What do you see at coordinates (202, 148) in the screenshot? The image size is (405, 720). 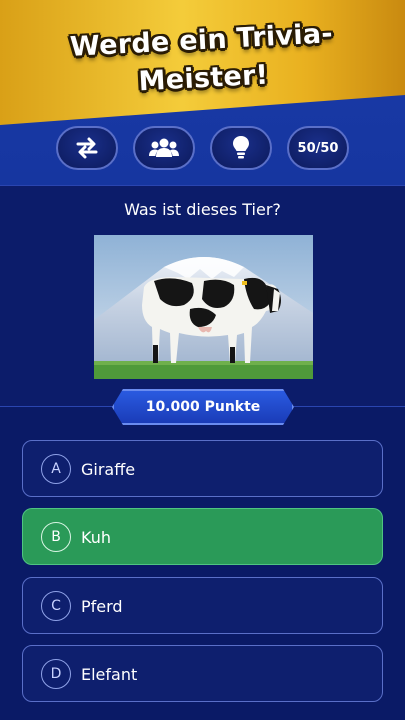 I see `lifelines-bar: 50/50` at bounding box center [202, 148].